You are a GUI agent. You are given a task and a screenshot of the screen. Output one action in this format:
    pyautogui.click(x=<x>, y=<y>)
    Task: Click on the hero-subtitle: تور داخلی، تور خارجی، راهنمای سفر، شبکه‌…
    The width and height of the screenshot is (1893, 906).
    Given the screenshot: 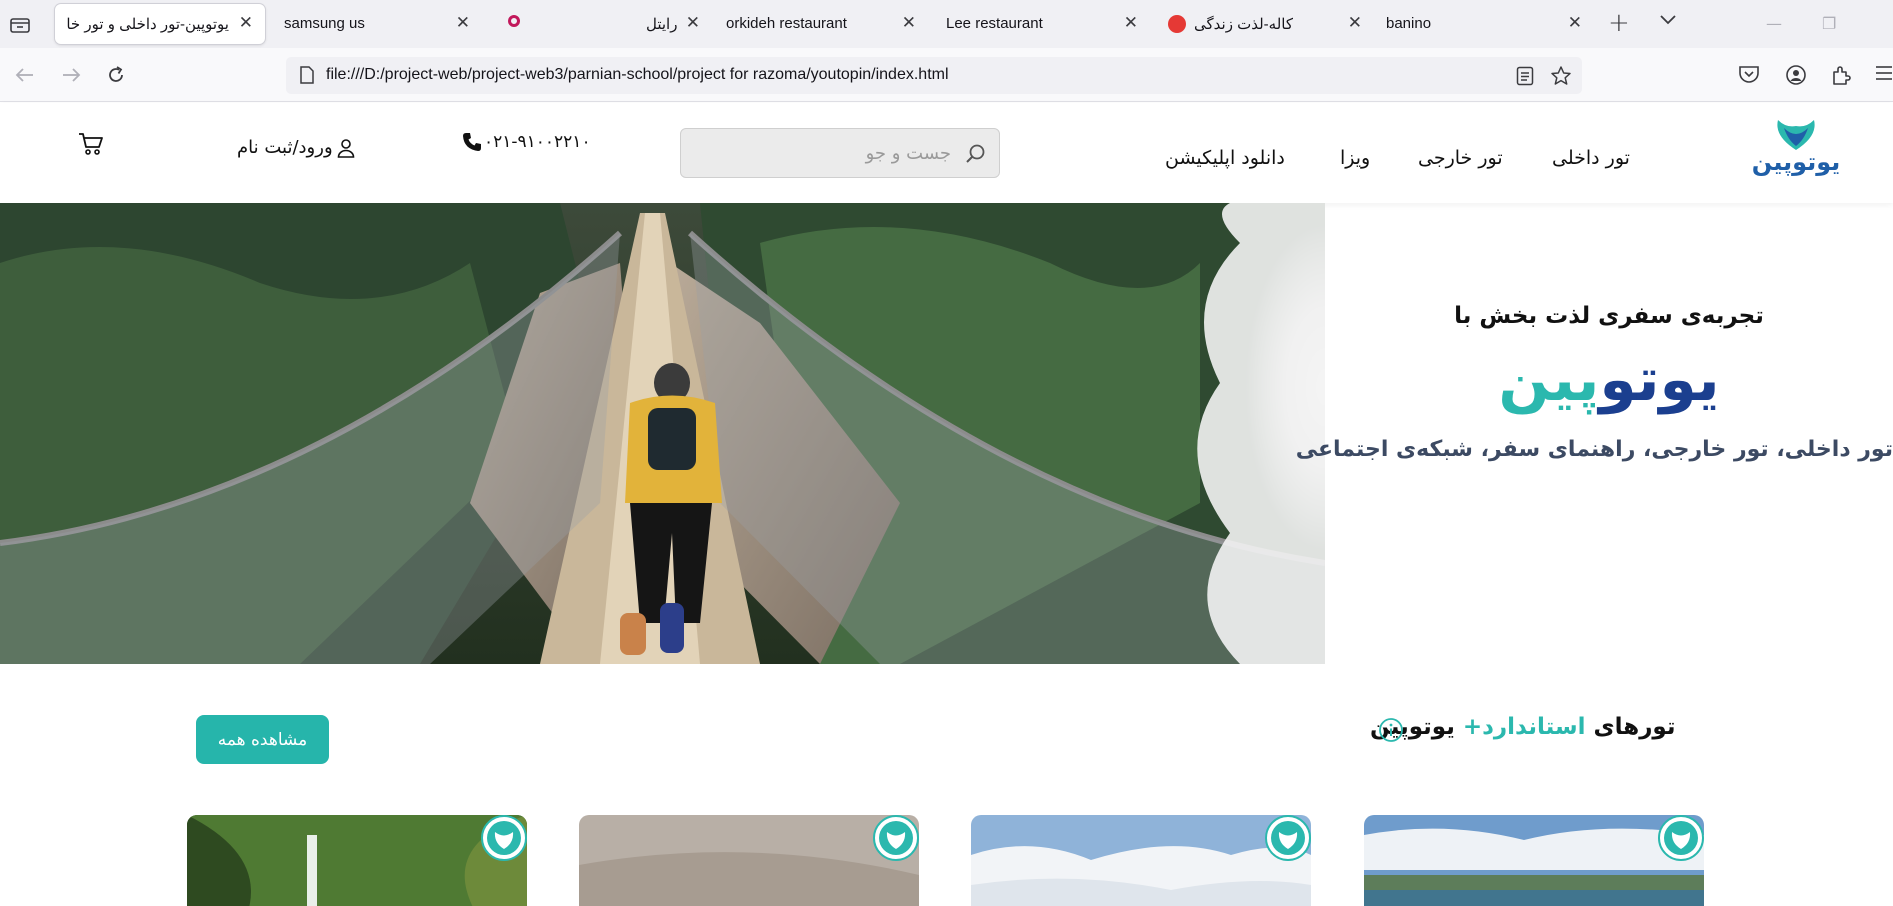 What is the action you would take?
    pyautogui.click(x=1594, y=449)
    